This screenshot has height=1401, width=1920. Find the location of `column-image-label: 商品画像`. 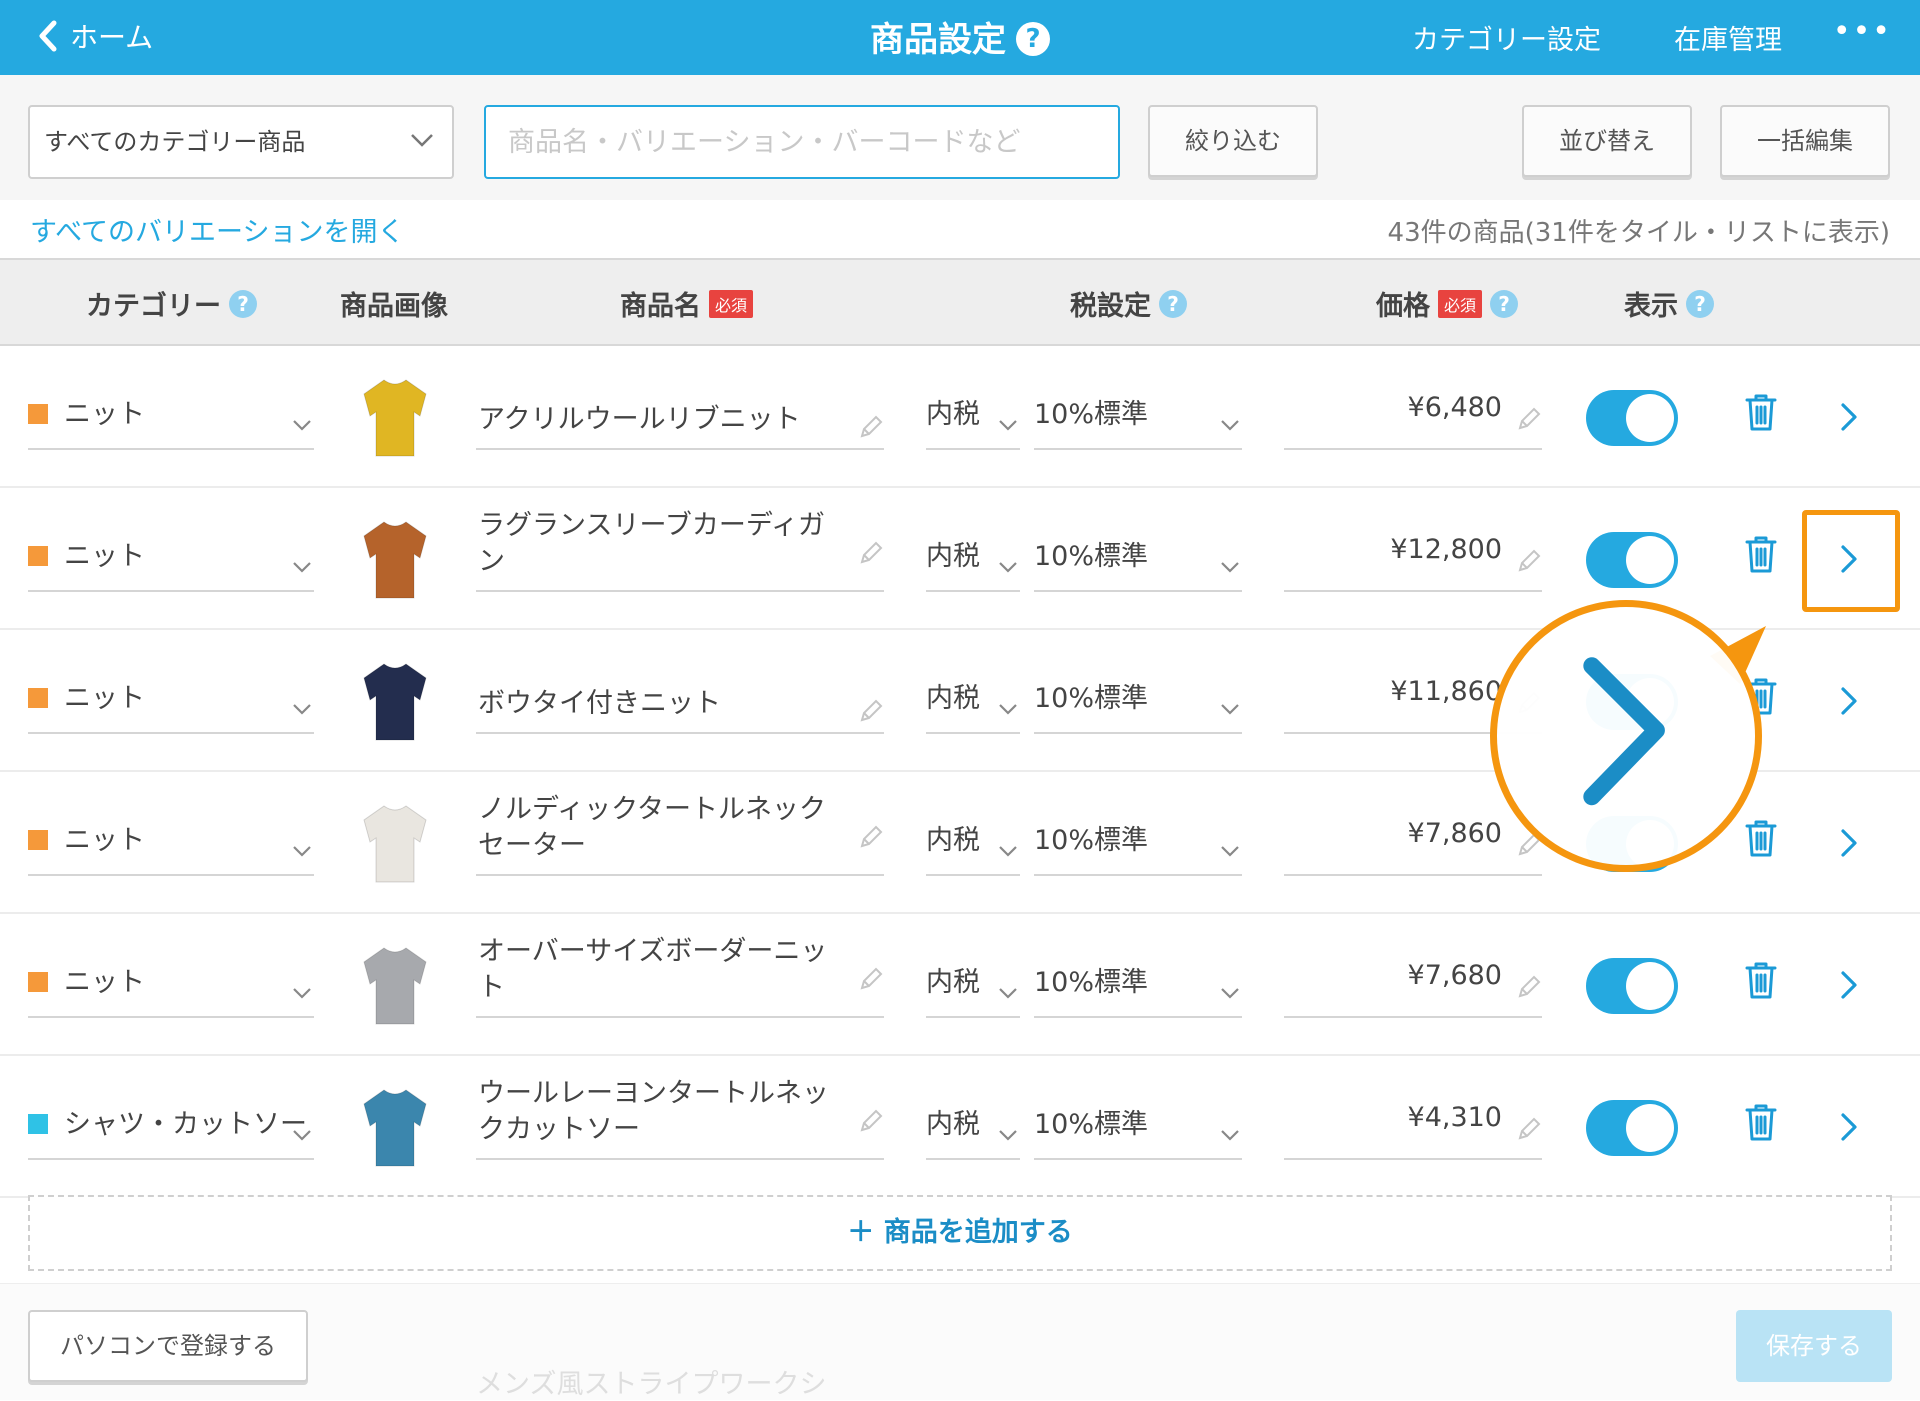

column-image-label: 商品画像 is located at coordinates (394, 306).